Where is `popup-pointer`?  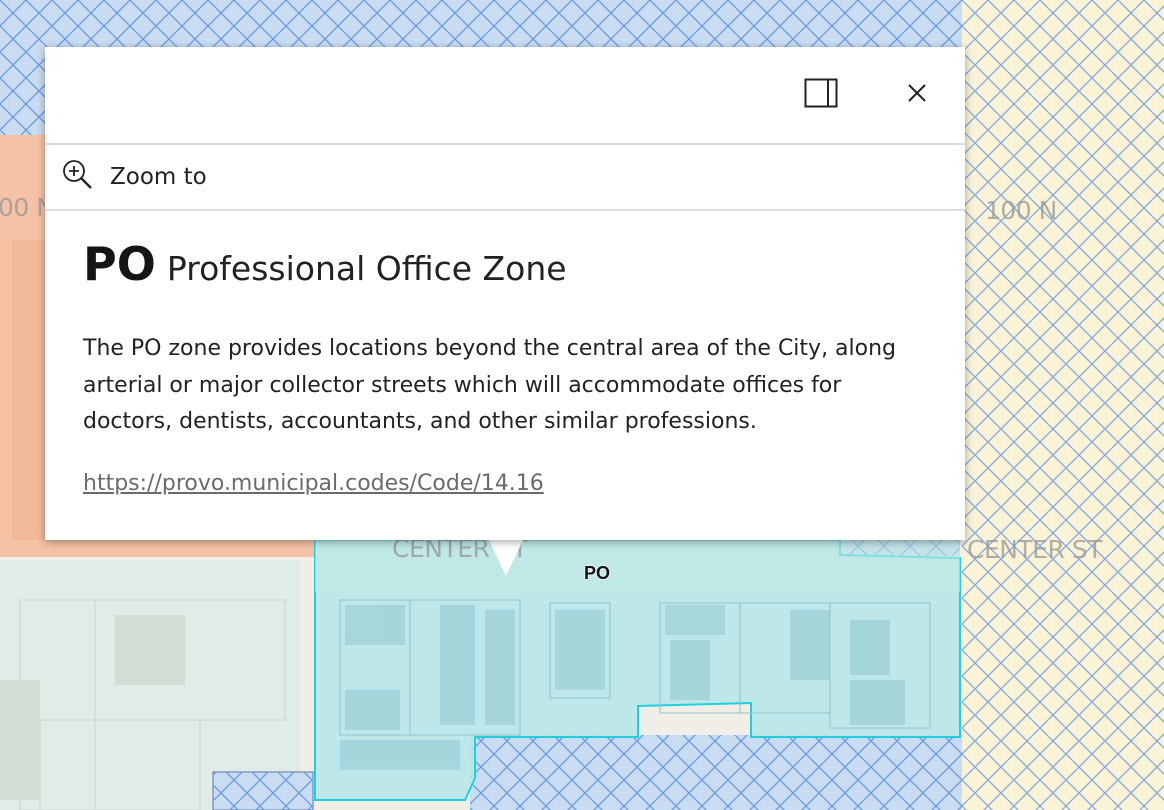
popup-pointer is located at coordinates (506, 558).